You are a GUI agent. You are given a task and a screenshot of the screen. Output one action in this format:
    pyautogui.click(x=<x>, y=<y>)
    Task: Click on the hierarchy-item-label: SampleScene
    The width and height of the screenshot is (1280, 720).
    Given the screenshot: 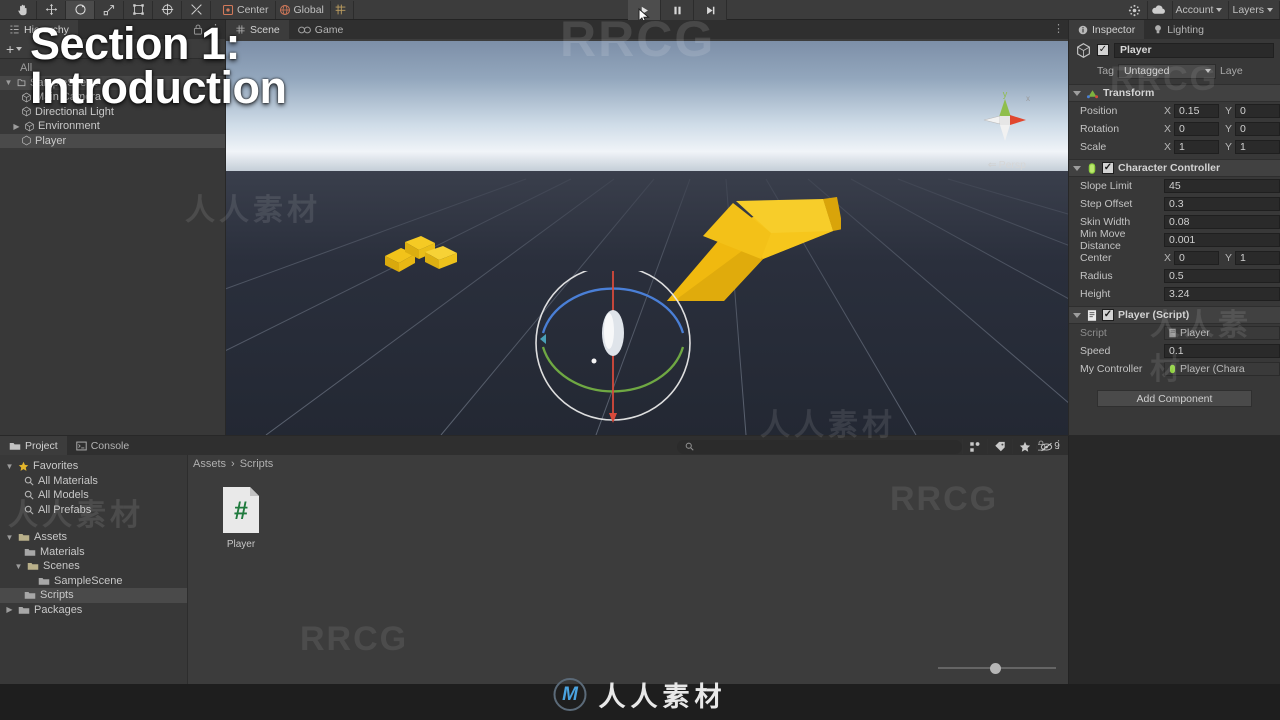 What is the action you would take?
    pyautogui.click(x=64, y=82)
    